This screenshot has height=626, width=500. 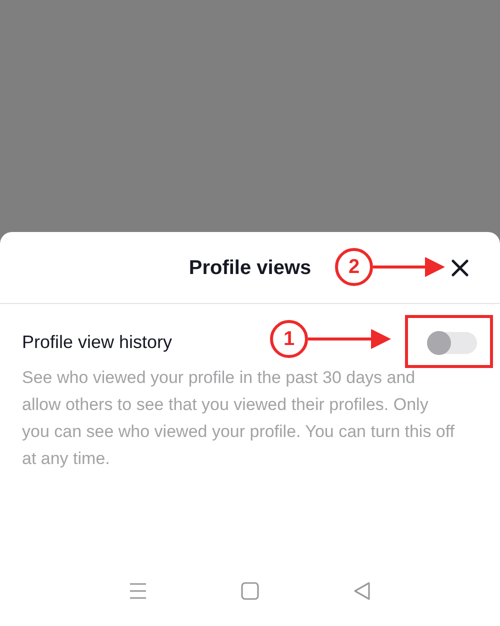 I want to click on arrow-drawing, so click(x=409, y=267).